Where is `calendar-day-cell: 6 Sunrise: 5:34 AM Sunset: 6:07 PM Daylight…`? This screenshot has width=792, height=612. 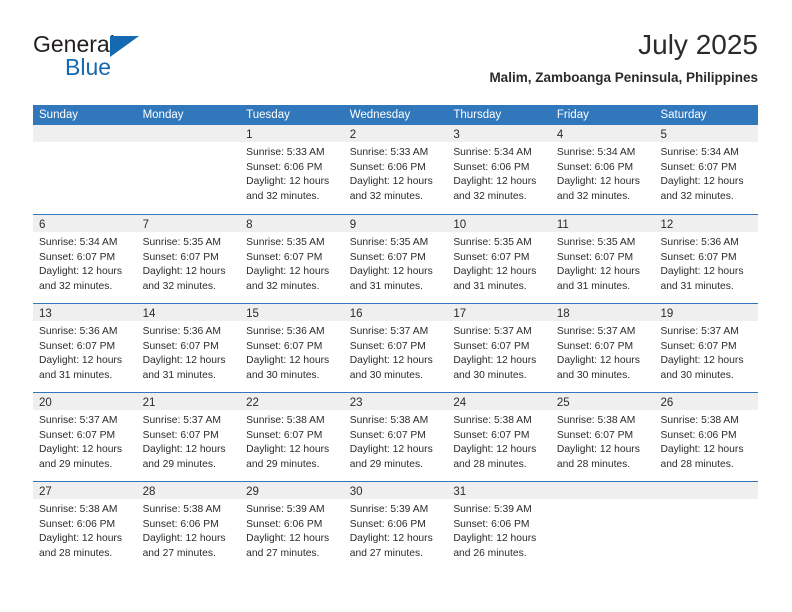
calendar-day-cell: 6 Sunrise: 5:34 AM Sunset: 6:07 PM Daylight… is located at coordinates (85, 259).